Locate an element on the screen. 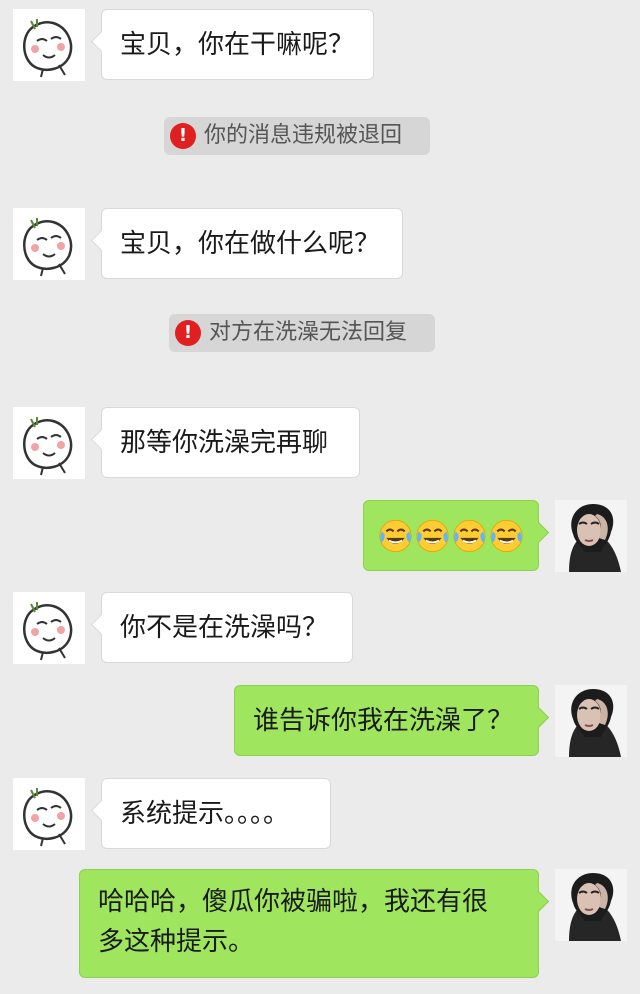  incoming-message: 系统提示。。。。 is located at coordinates (216, 813).